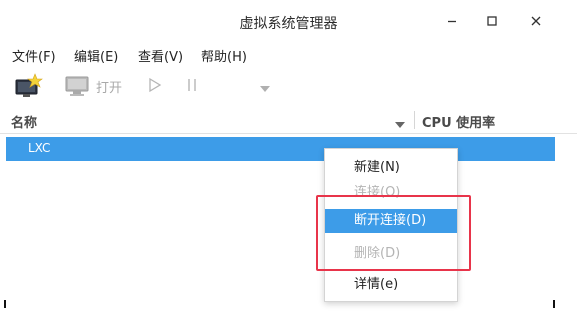 Image resolution: width=577 pixels, height=329 pixels. What do you see at coordinates (265, 87) in the screenshot?
I see `chevron-down-icon` at bounding box center [265, 87].